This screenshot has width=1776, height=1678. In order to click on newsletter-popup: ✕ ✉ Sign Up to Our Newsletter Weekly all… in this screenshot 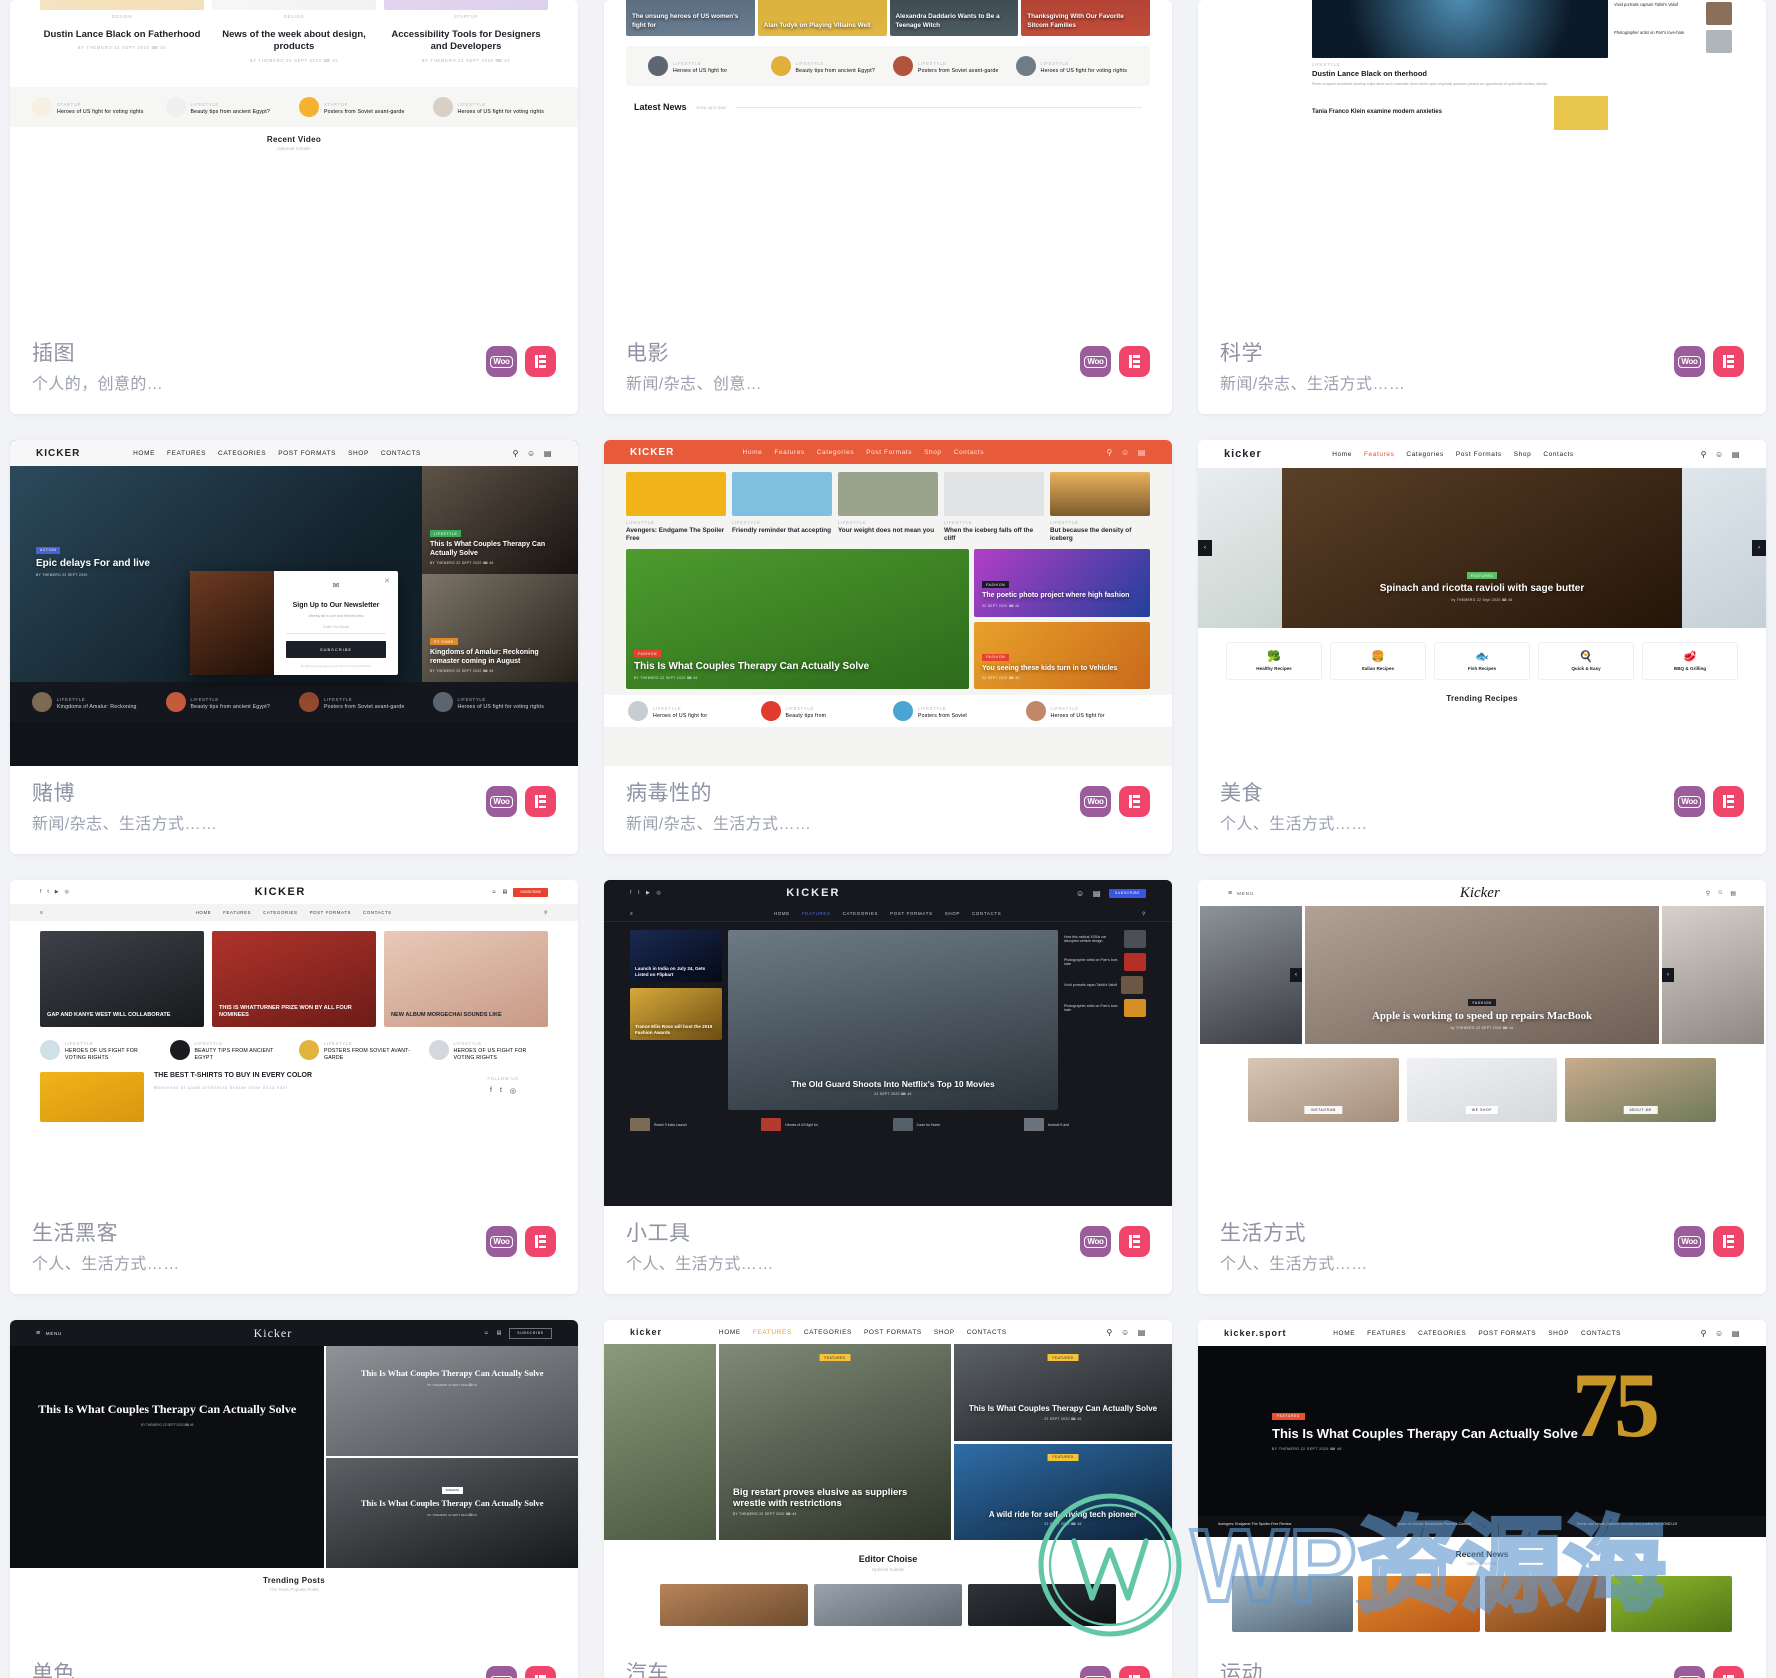, I will do `click(294, 622)`.